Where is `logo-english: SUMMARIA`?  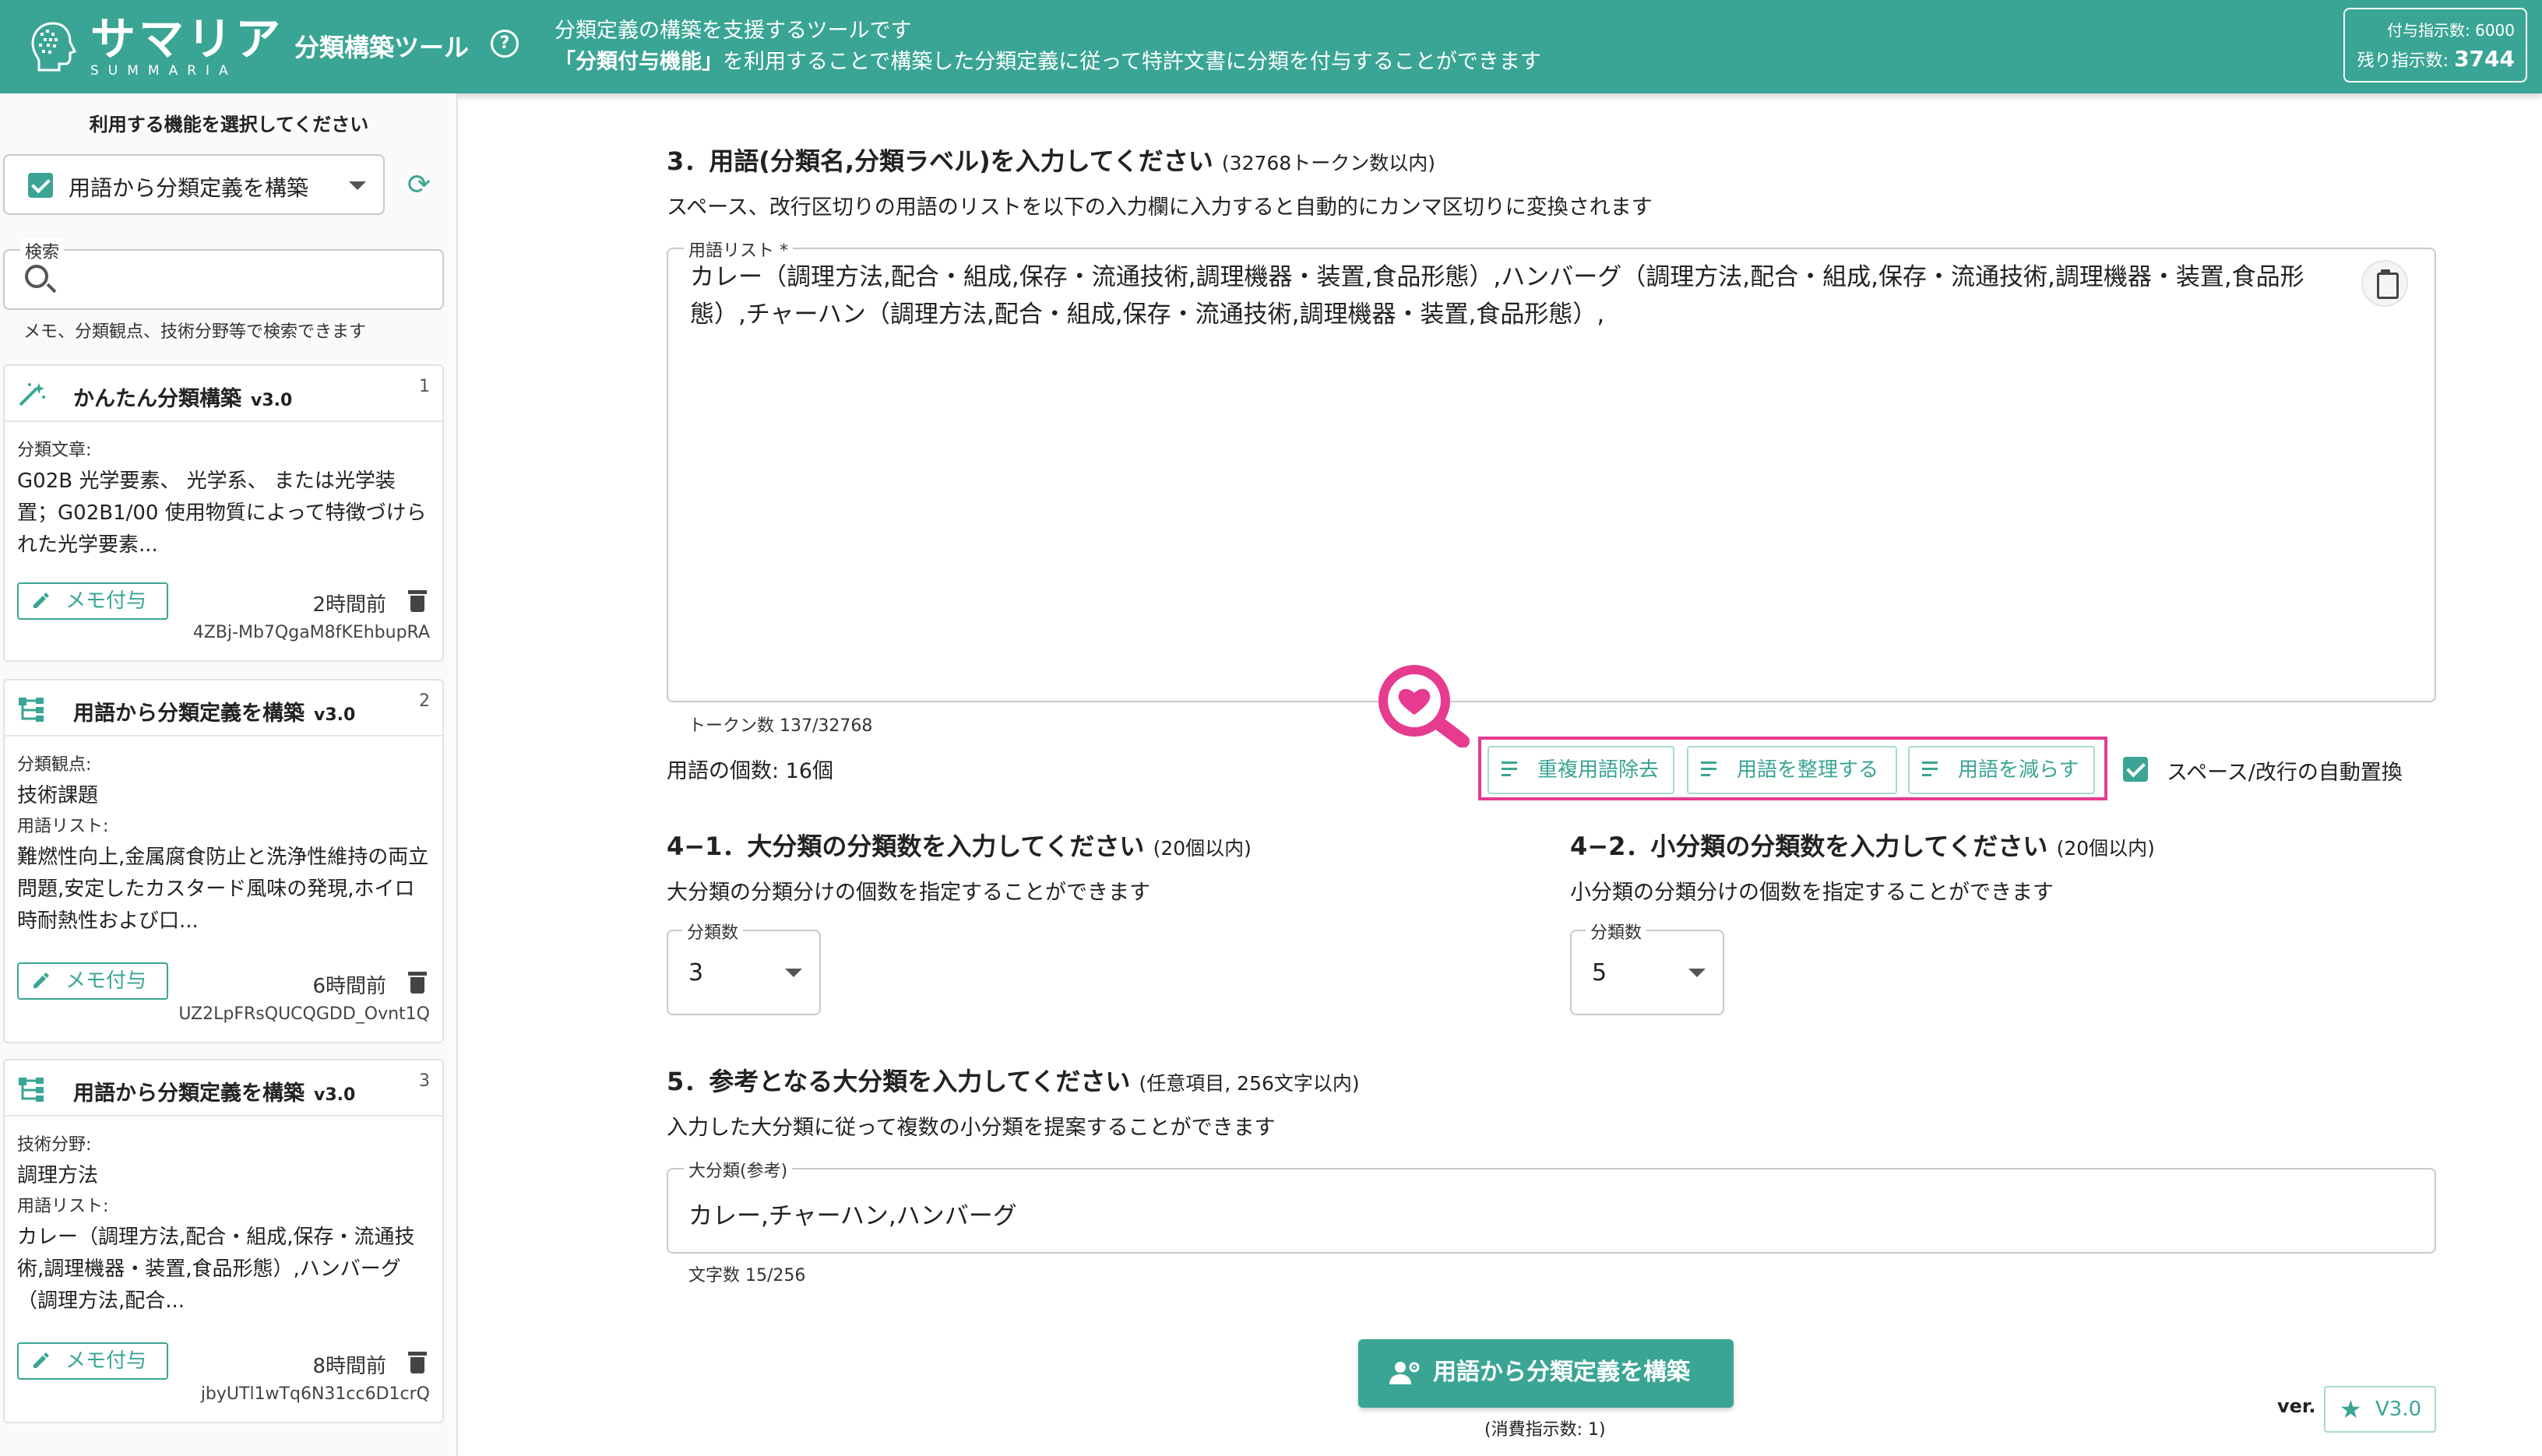
logo-english: SUMMARIA is located at coordinates (164, 71).